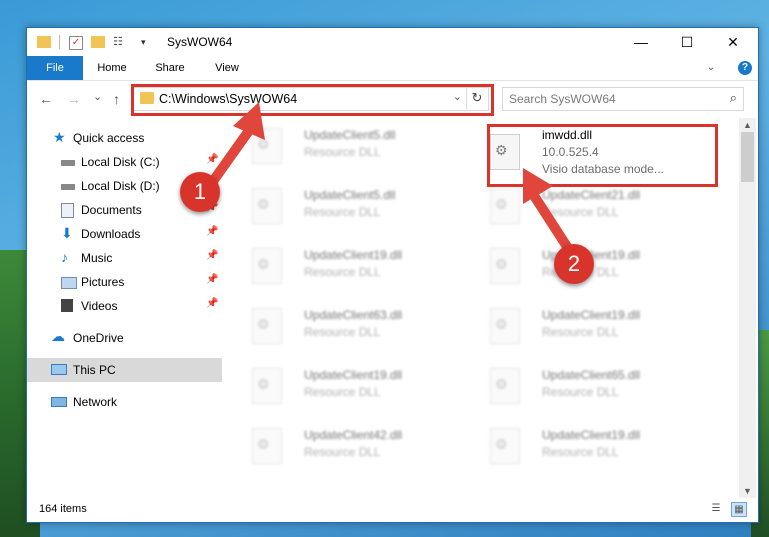  I want to click on step-2-badge: 2, so click(574, 264).